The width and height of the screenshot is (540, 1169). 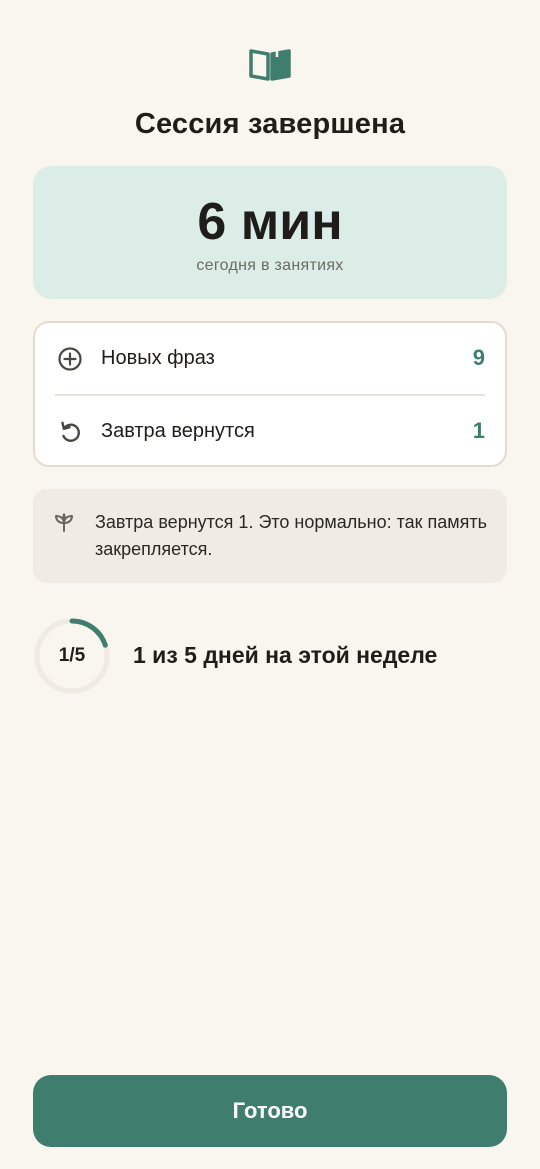 I want to click on stat-row-new-phrases: Новых фраз 9, so click(x=270, y=358).